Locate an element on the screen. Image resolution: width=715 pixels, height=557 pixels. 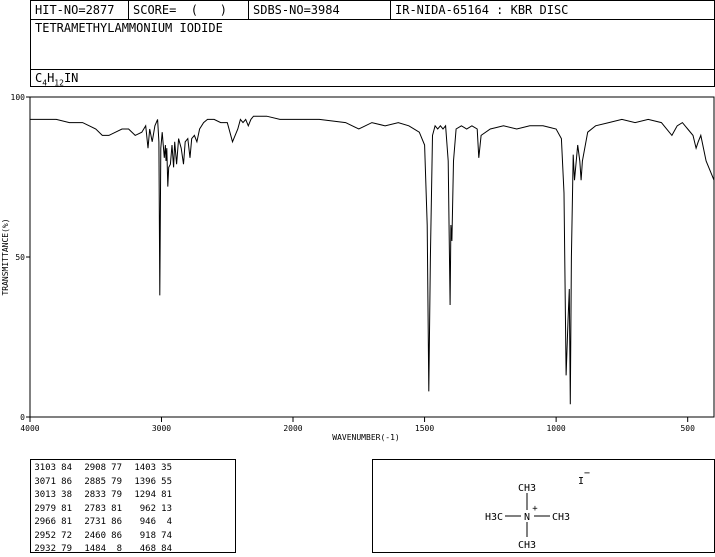
negative-charge: − is located at coordinates (587, 473).